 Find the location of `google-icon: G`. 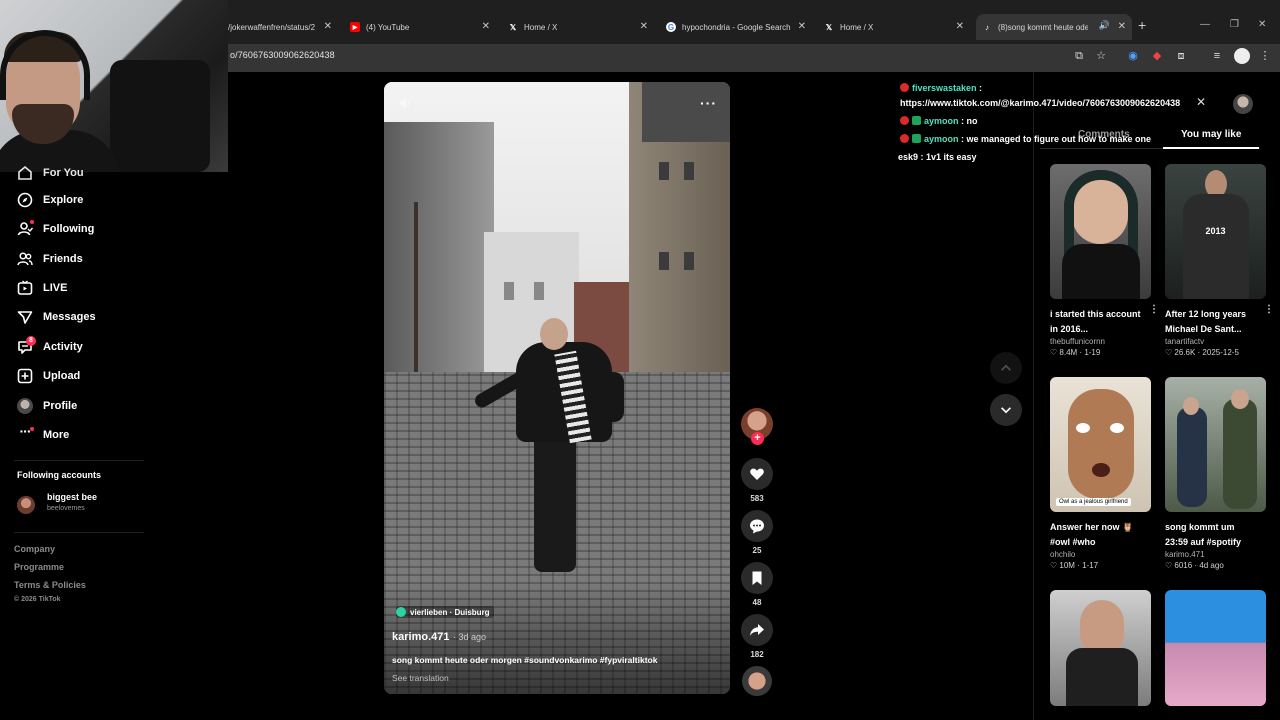

google-icon: G is located at coordinates (671, 27).